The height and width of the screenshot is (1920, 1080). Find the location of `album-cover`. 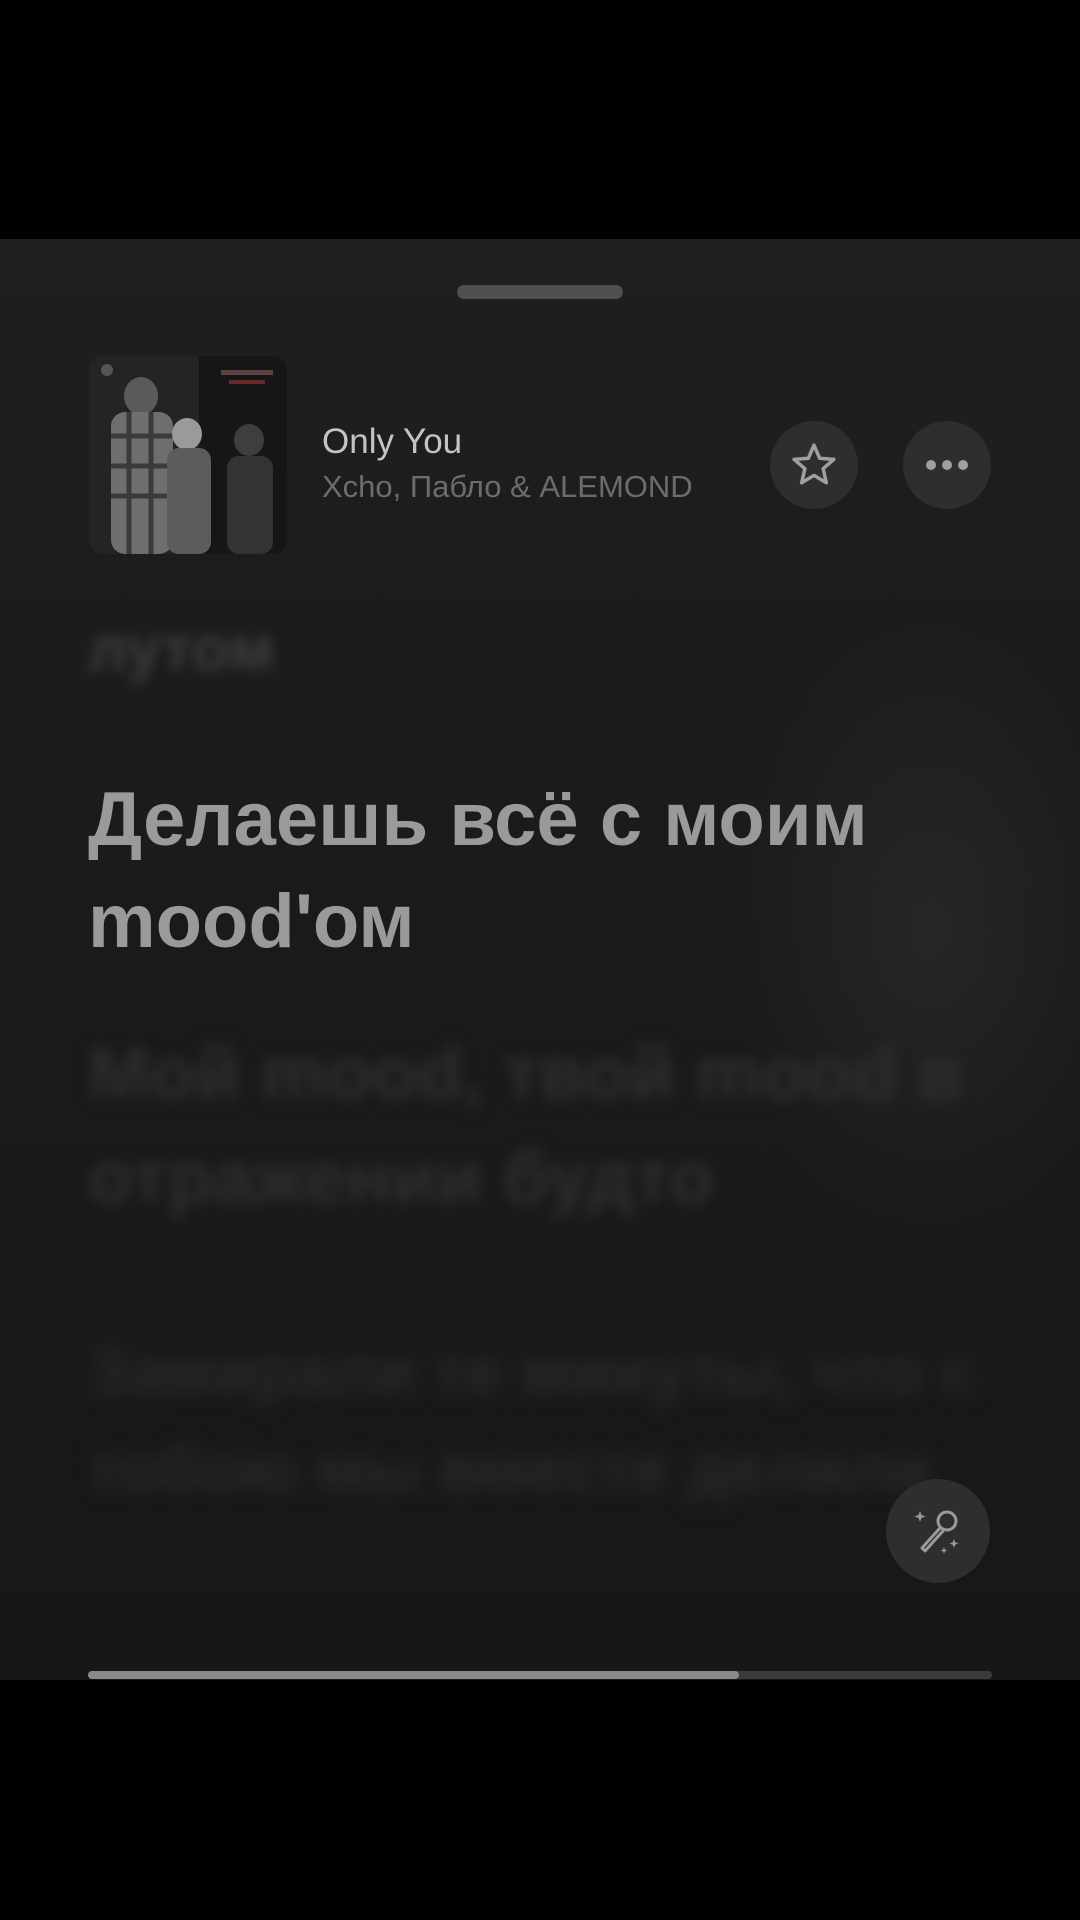

album-cover is located at coordinates (188, 455).